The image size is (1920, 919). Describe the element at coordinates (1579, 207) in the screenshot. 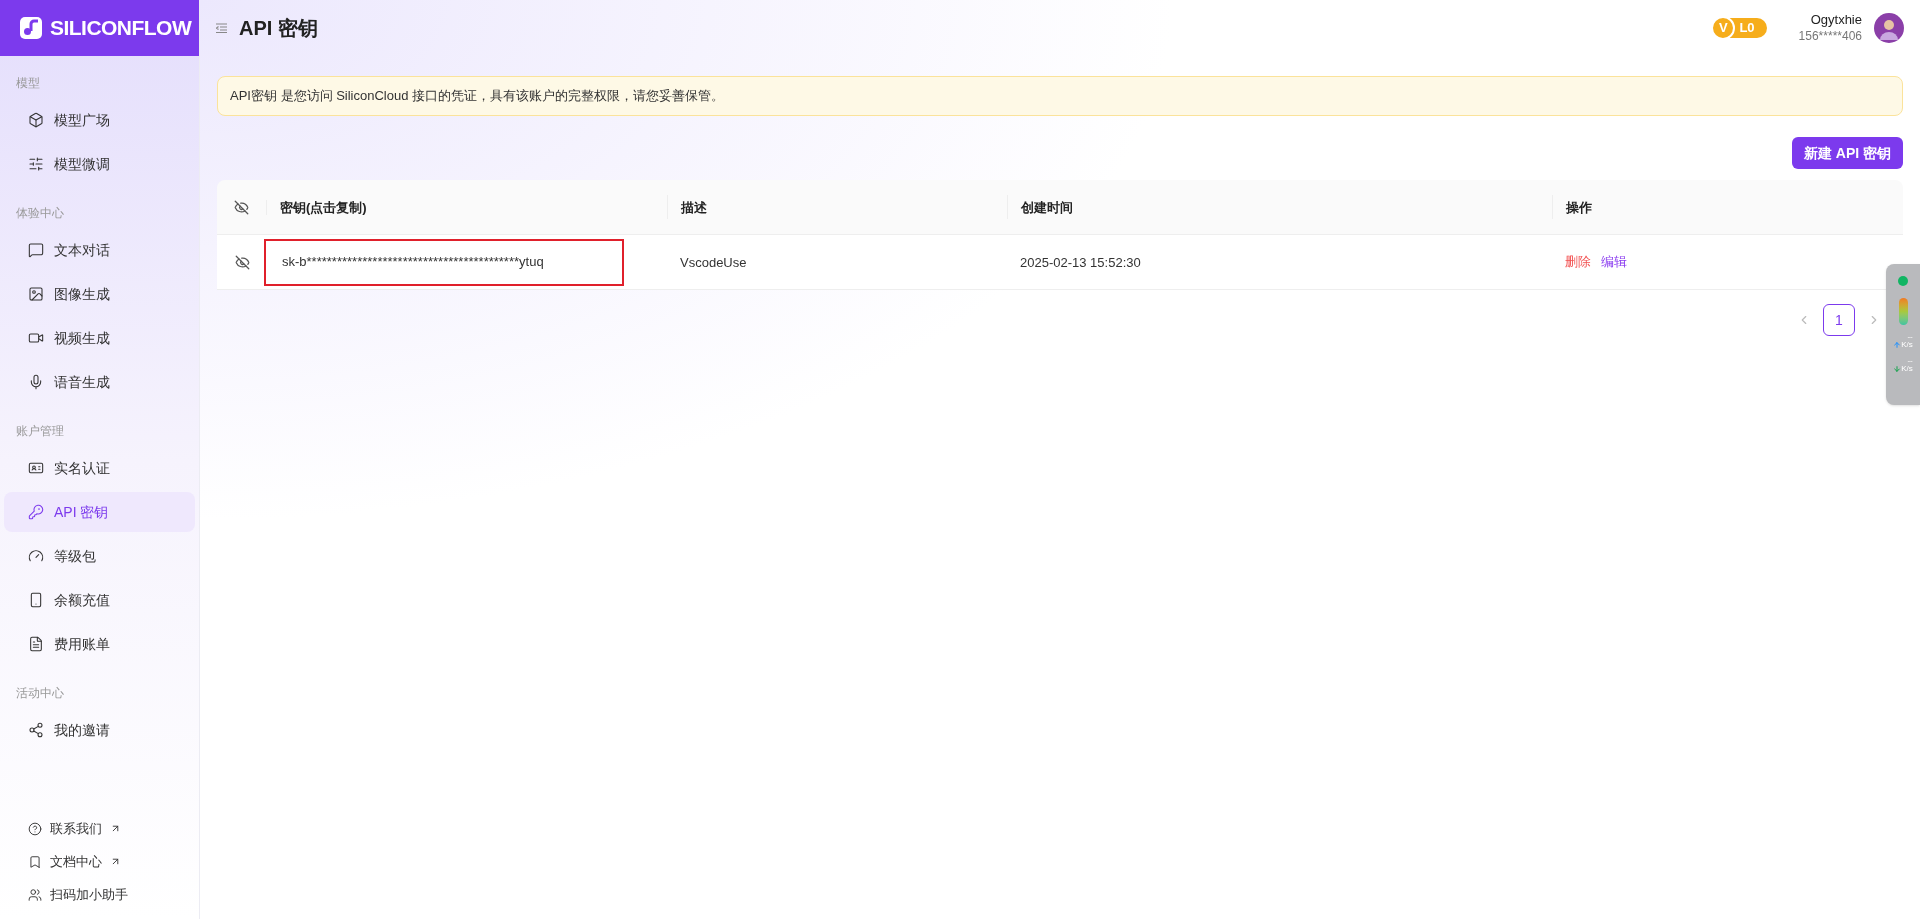

I see `column-header: 操作` at that location.